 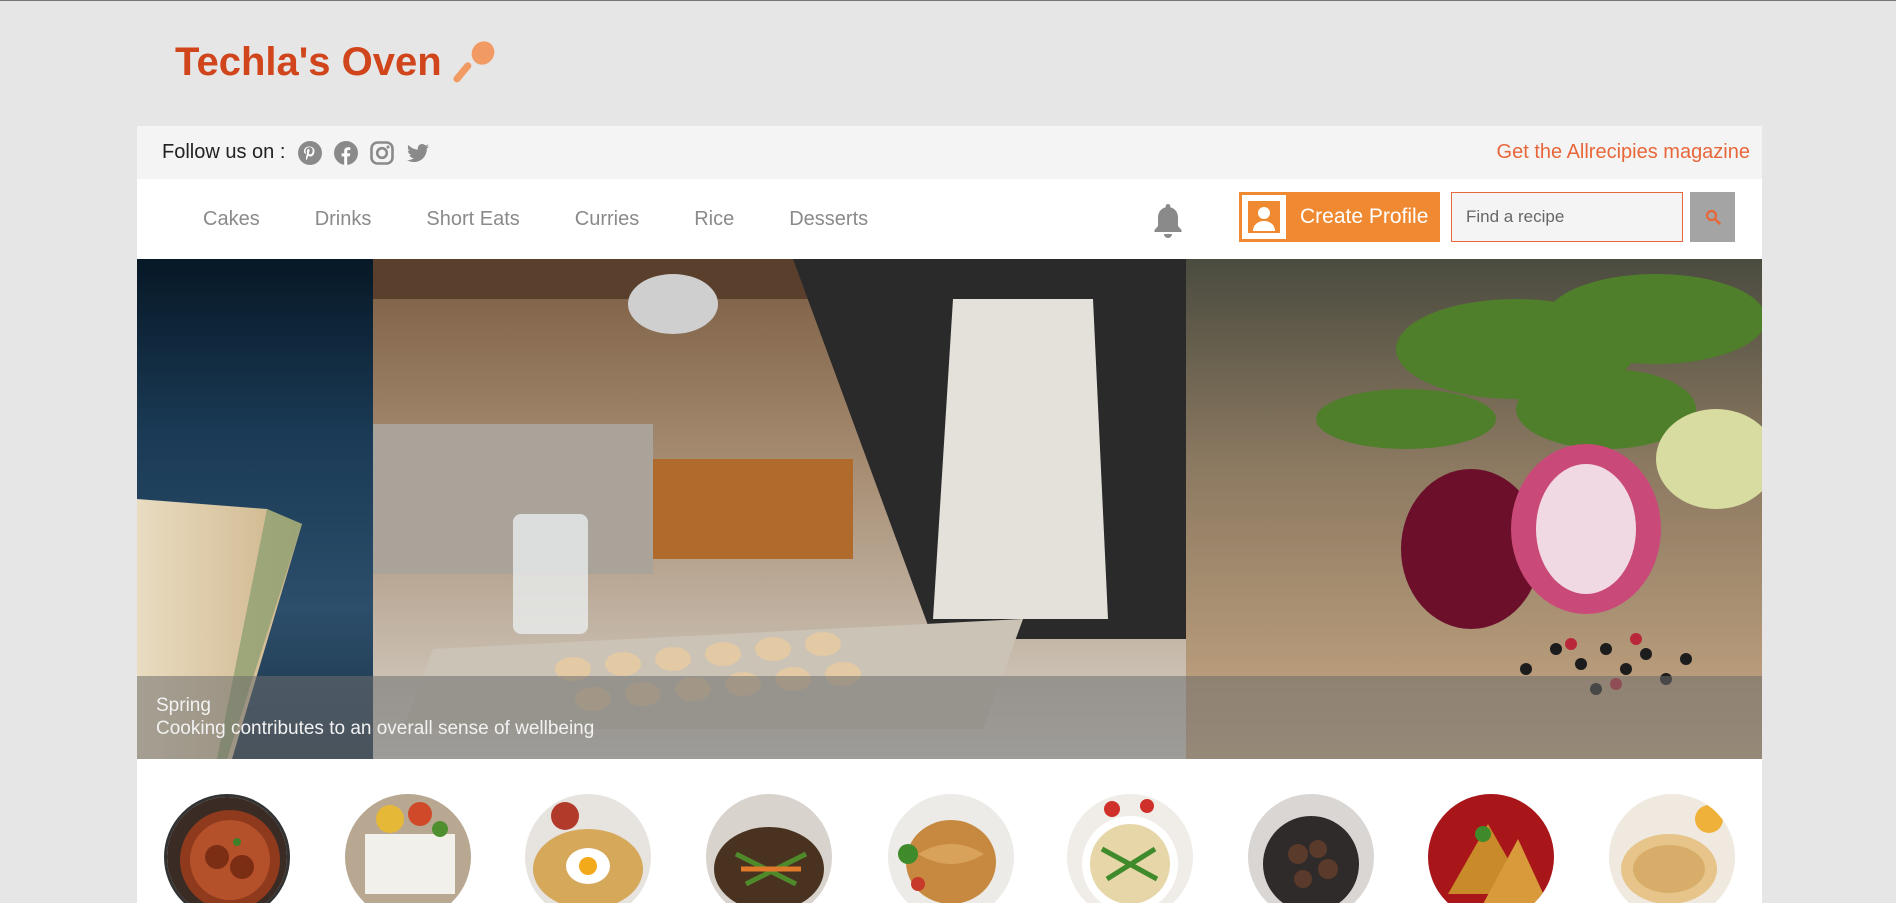 What do you see at coordinates (408, 848) in the screenshot?
I see `thumb-rice` at bounding box center [408, 848].